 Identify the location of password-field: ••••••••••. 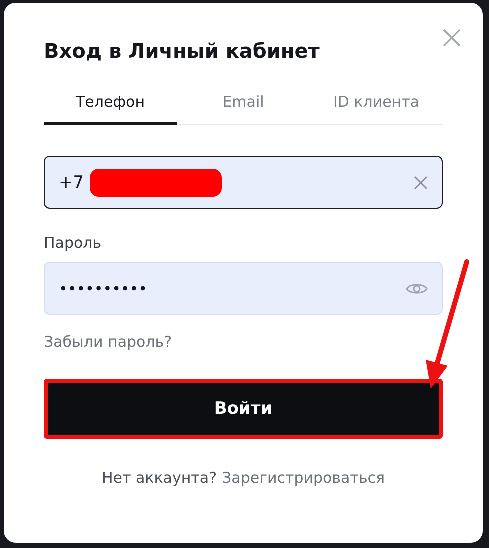
(243, 288).